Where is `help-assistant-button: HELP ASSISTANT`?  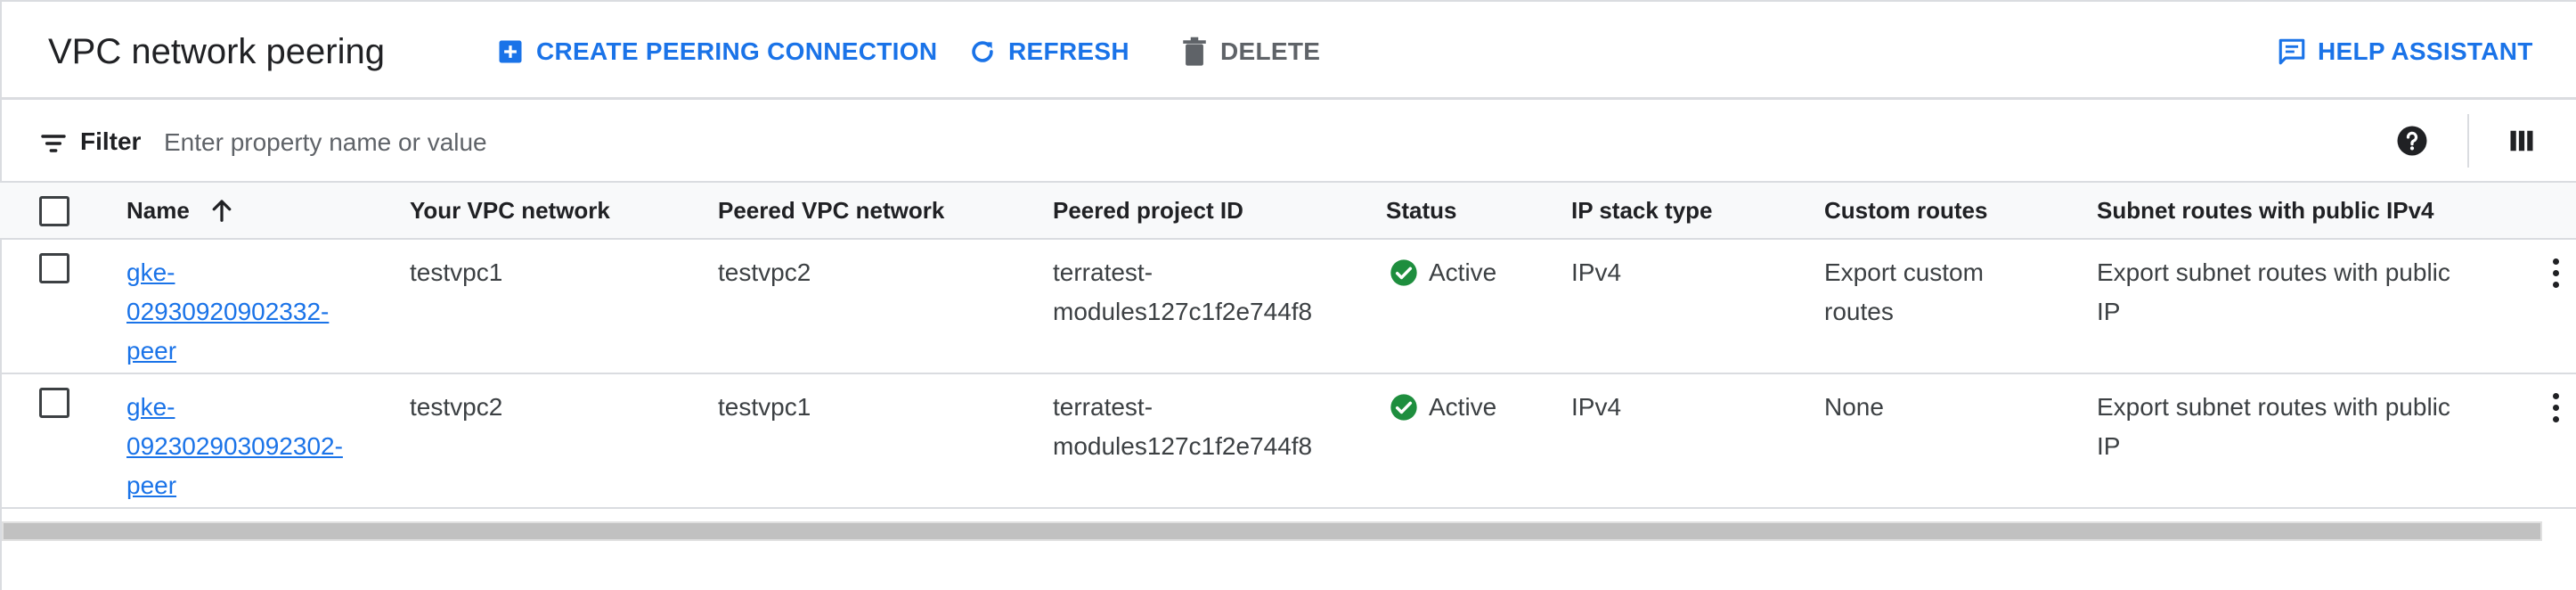 help-assistant-button: HELP ASSISTANT is located at coordinates (2405, 52).